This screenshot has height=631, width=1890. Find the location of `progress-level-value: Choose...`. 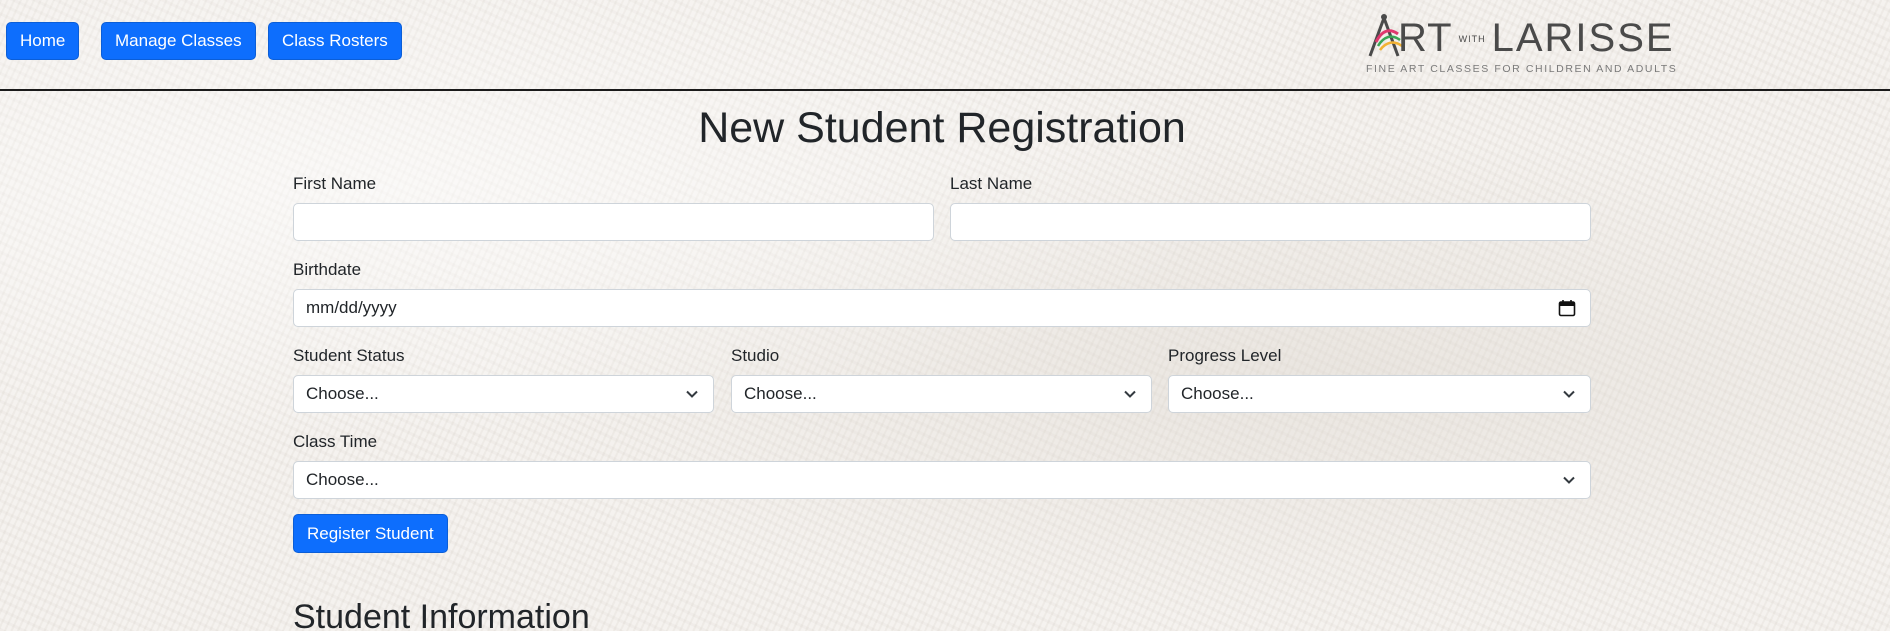

progress-level-value: Choose... is located at coordinates (1217, 393).